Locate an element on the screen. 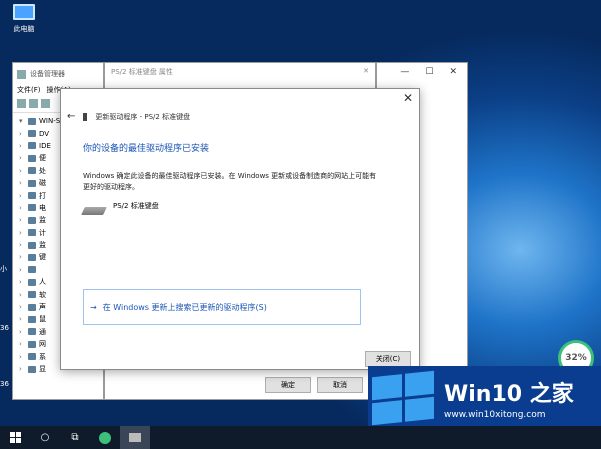  windows-start-icon is located at coordinates (15, 437).